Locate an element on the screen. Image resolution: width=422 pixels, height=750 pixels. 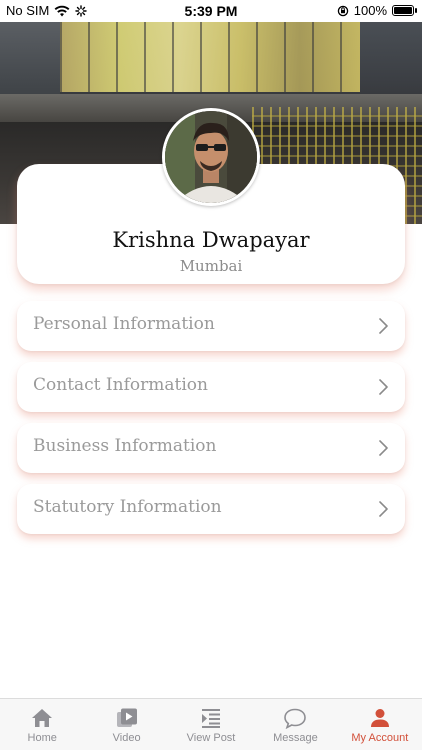
view-post-icon is located at coordinates (211, 718).